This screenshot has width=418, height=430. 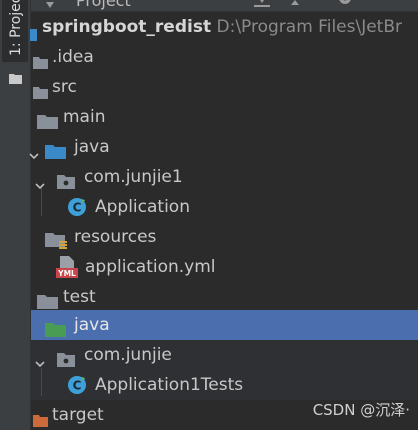 What do you see at coordinates (15, 78) in the screenshot?
I see `folder-icon` at bounding box center [15, 78].